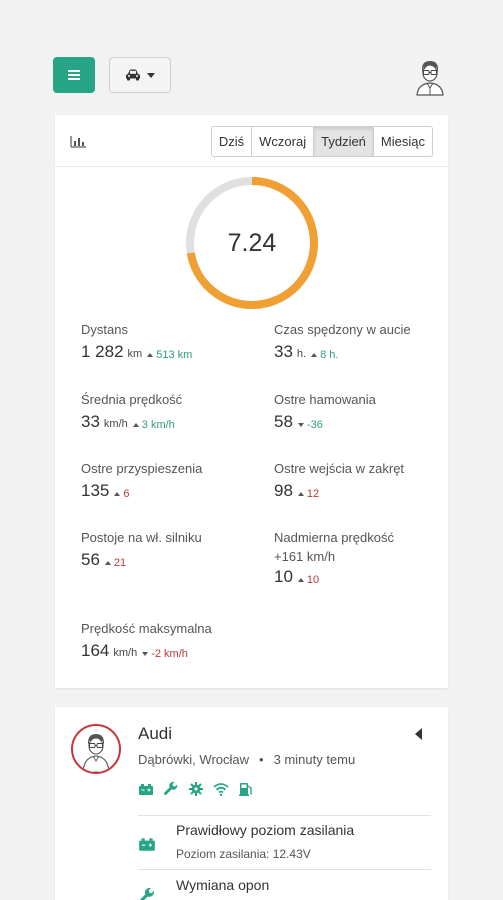  I want to click on stats-card-header: Dziś Wczoraj Tydzień Miesiąc, so click(251, 141).